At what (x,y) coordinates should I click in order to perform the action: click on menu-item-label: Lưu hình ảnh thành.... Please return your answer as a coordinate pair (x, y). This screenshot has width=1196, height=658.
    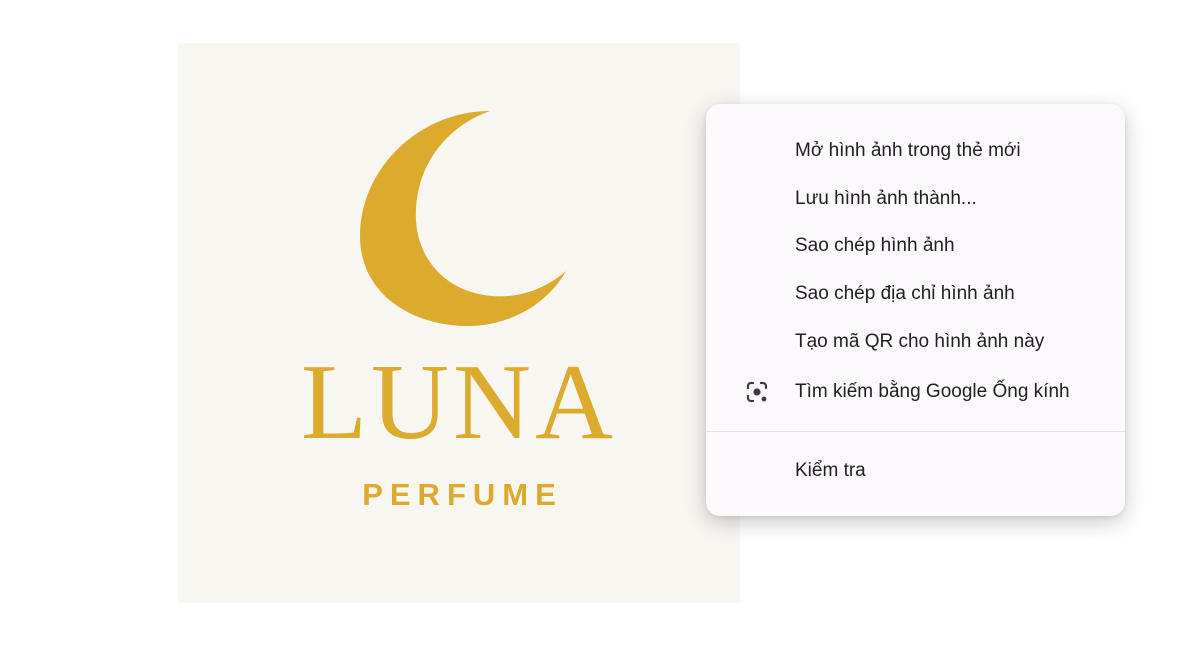
    Looking at the image, I should click on (886, 198).